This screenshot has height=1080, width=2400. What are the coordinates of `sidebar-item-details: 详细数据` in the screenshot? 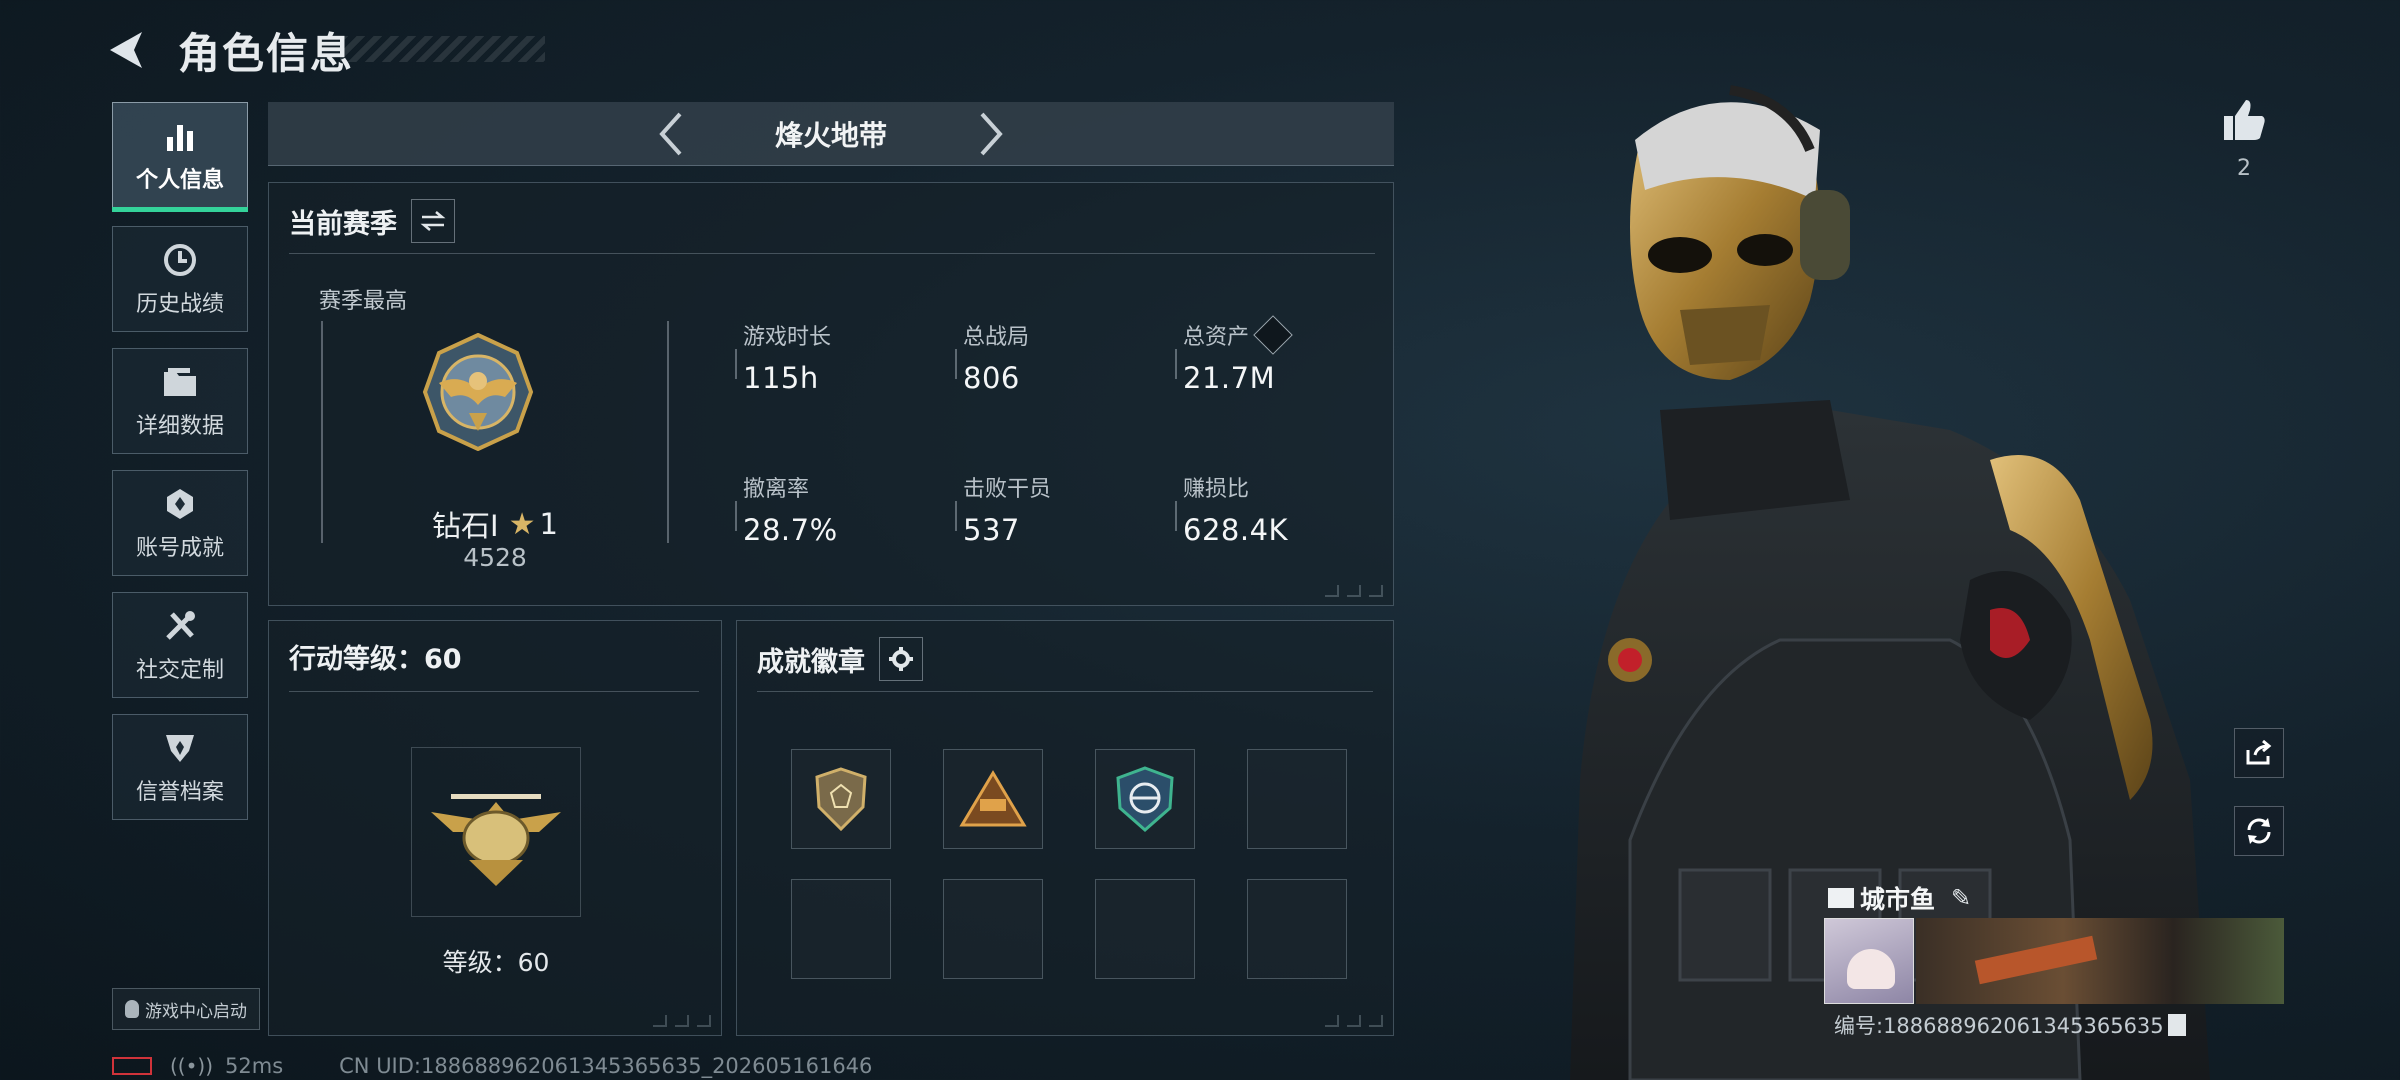 It's located at (180, 401).